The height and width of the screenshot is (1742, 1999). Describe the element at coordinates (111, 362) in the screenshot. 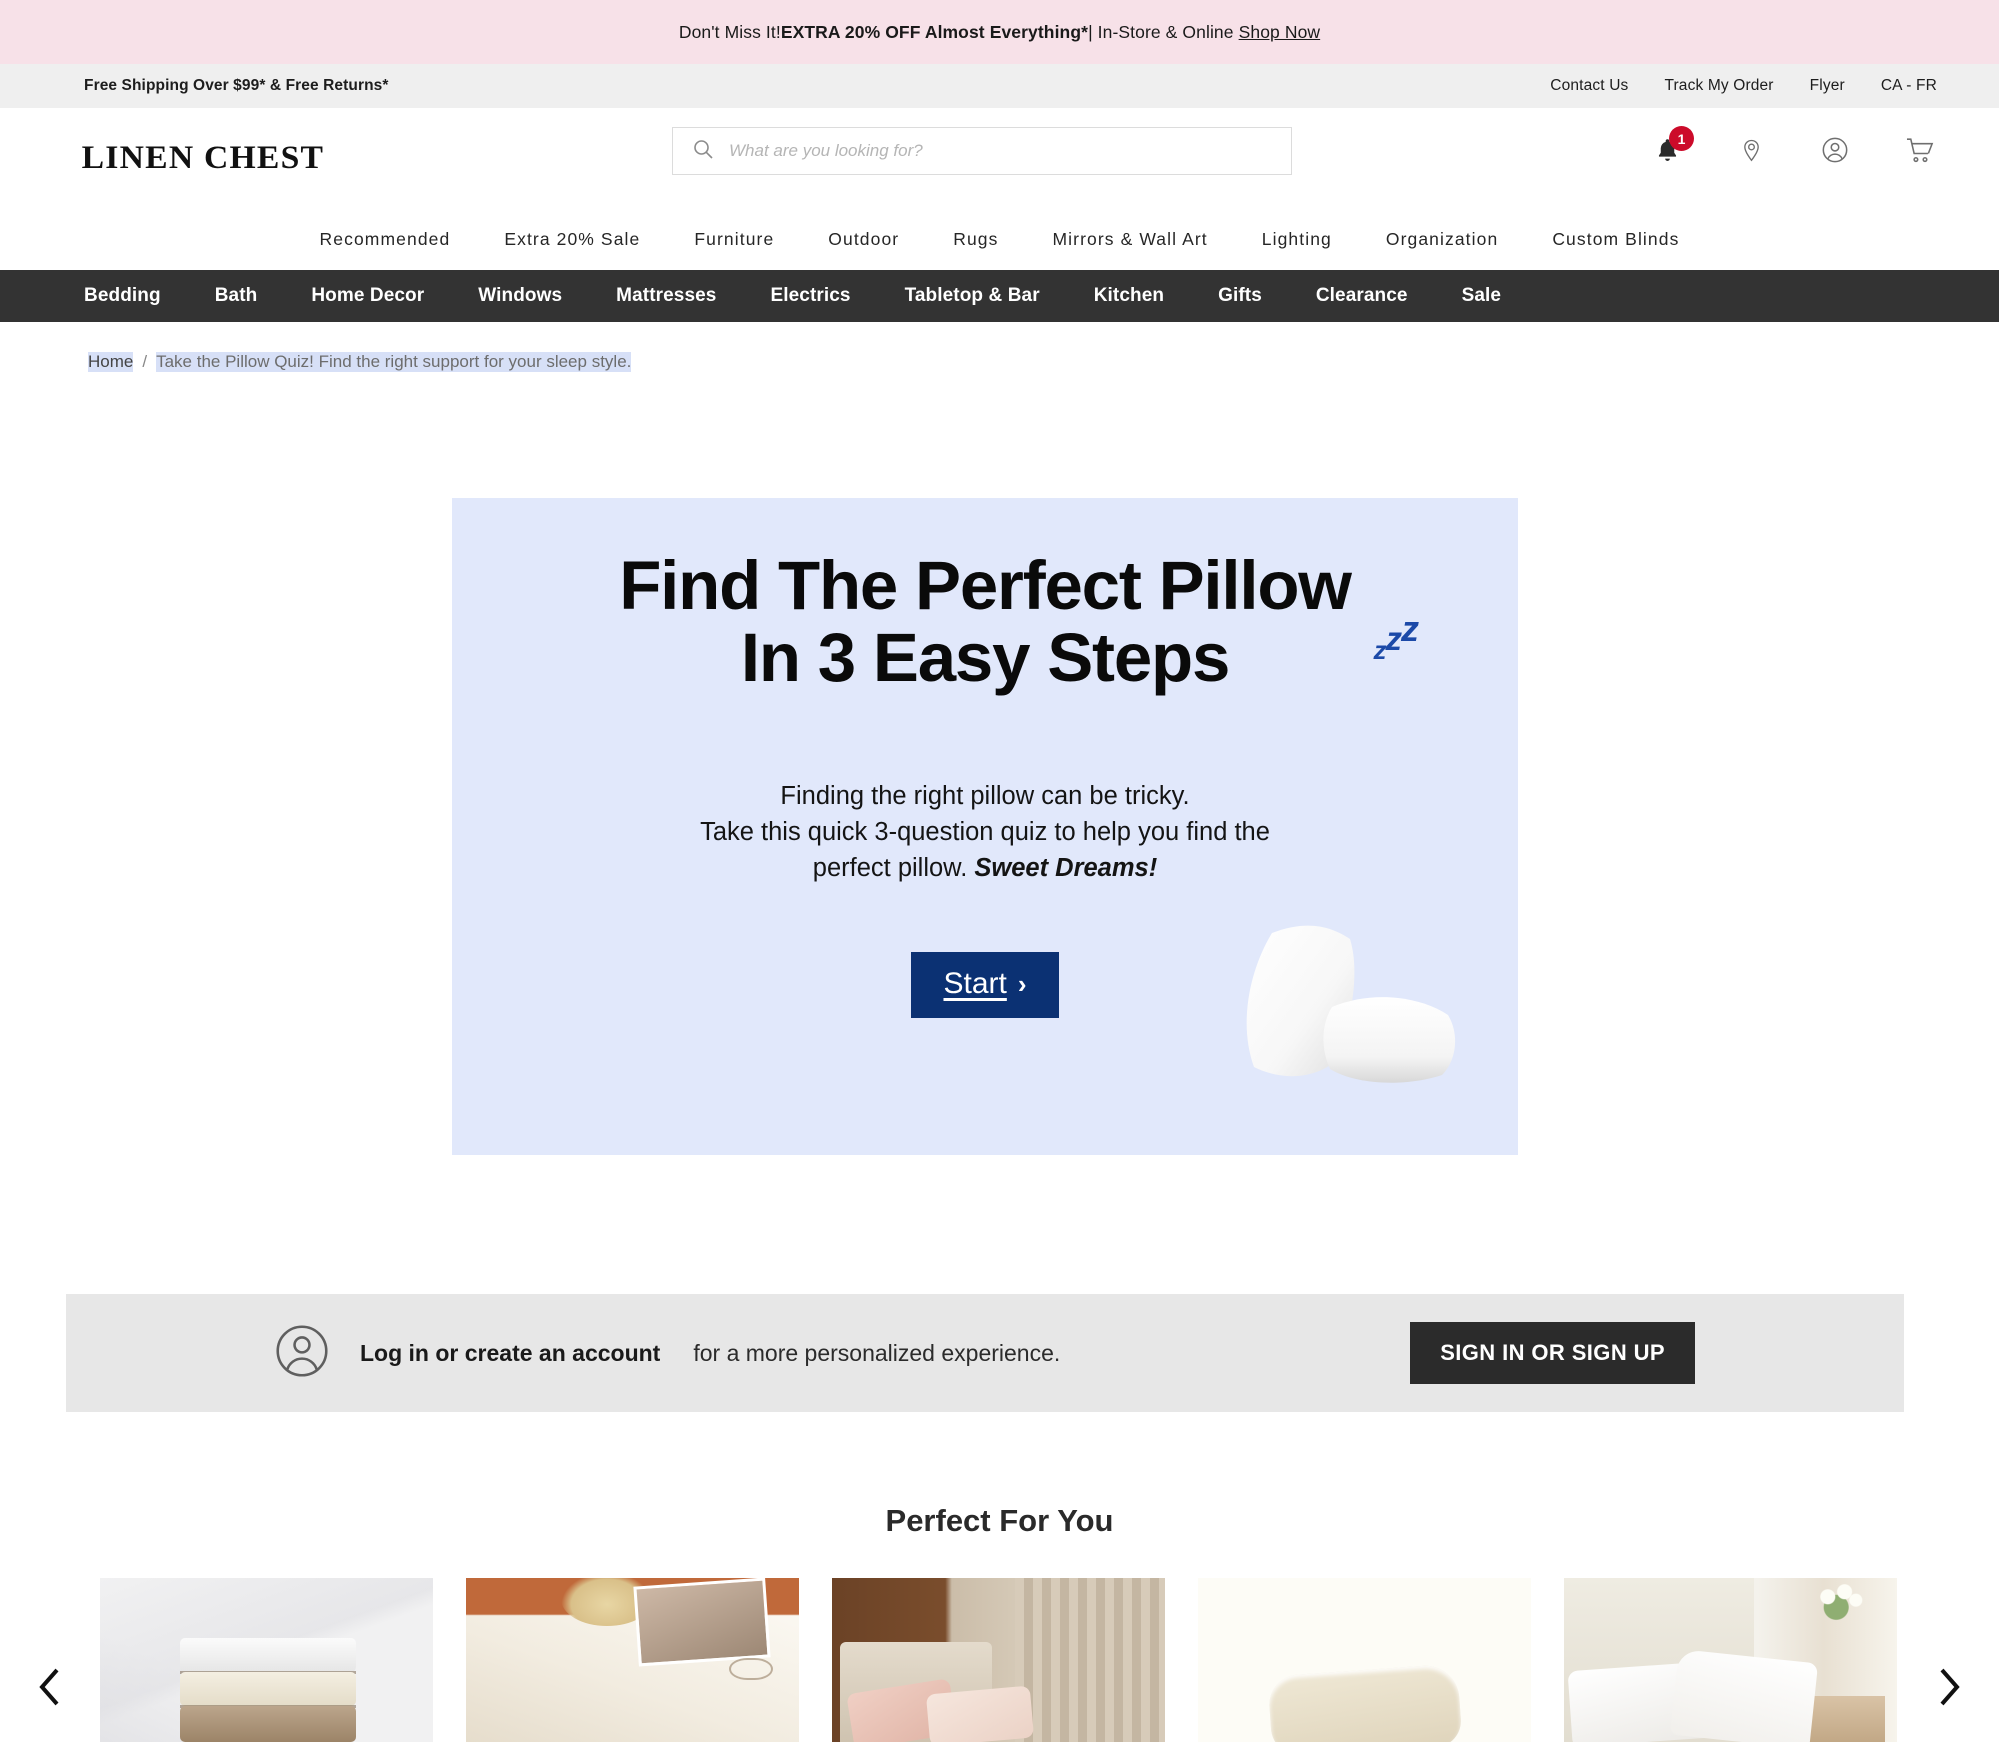

I see `breadcrumb-home-link: Home` at that location.